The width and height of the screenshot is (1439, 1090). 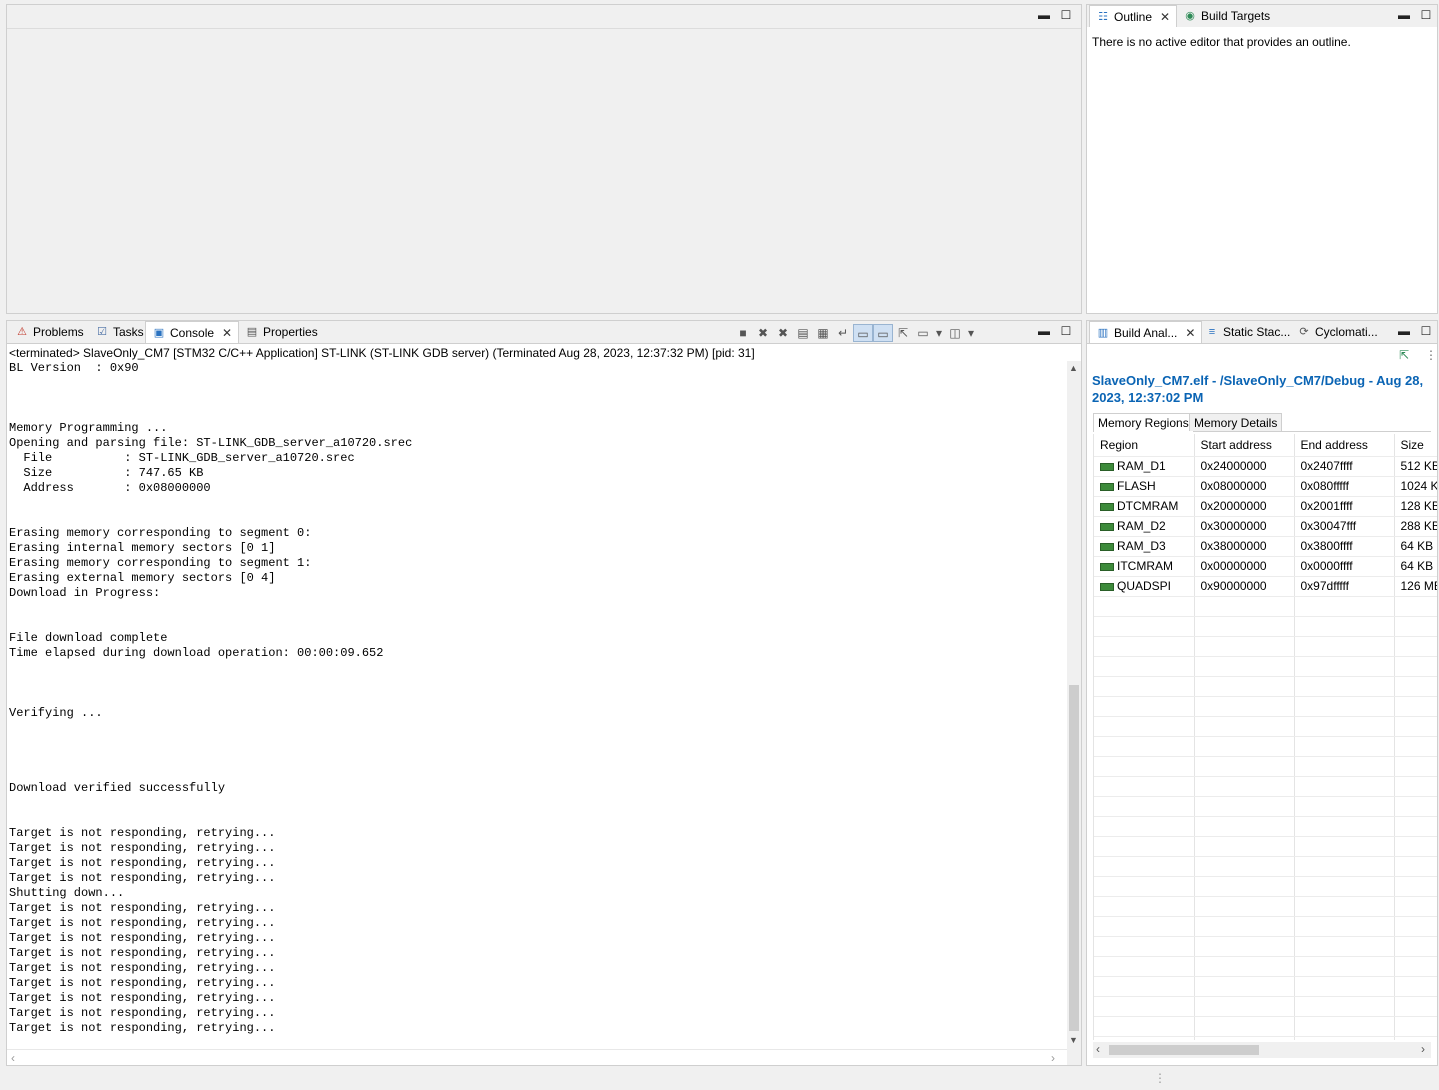 What do you see at coordinates (1244, 486) in the screenshot?
I see `start-address-cell: 0x08000000` at bounding box center [1244, 486].